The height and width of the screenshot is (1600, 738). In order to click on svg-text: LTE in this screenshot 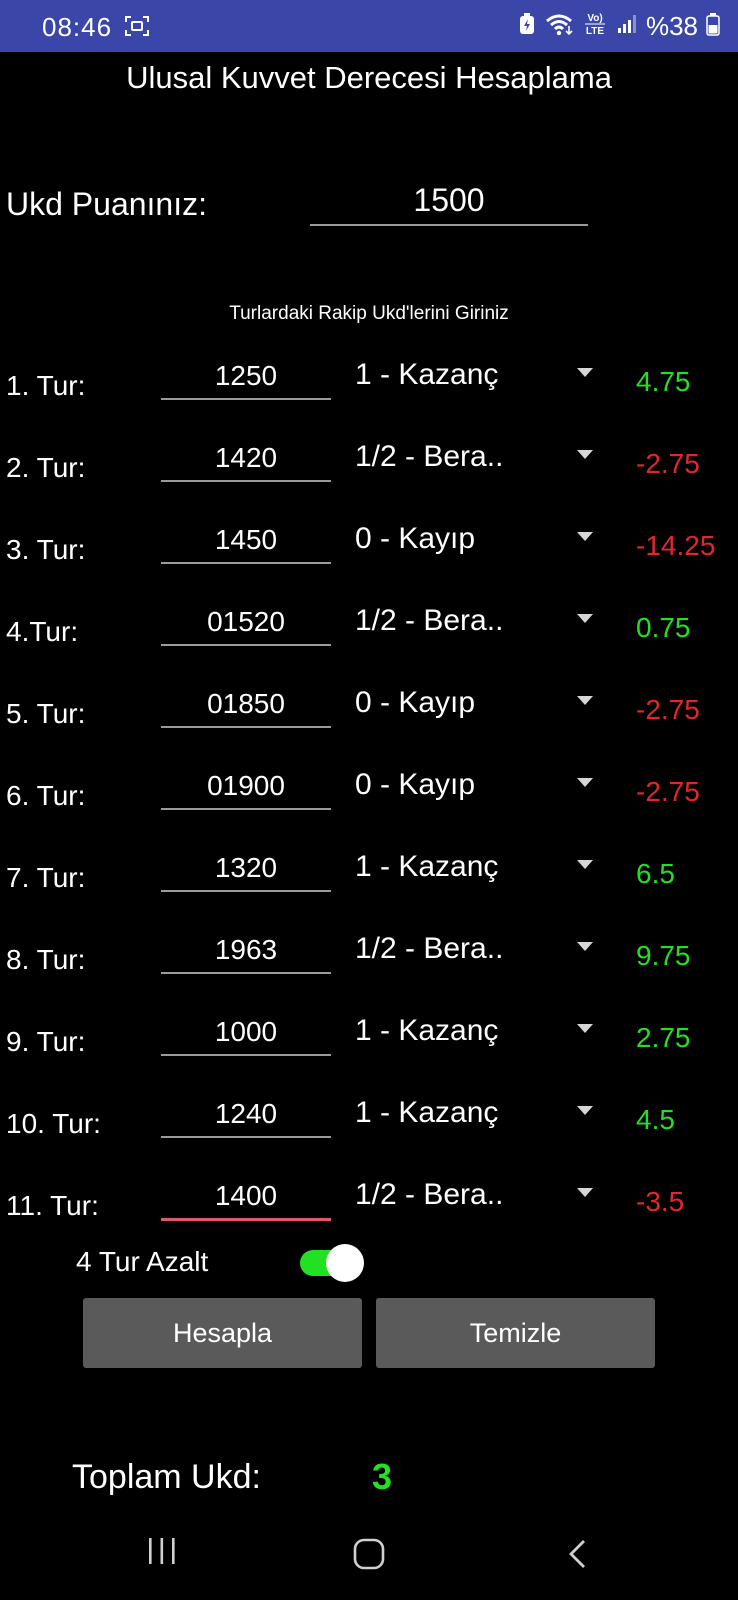, I will do `click(595, 31)`.